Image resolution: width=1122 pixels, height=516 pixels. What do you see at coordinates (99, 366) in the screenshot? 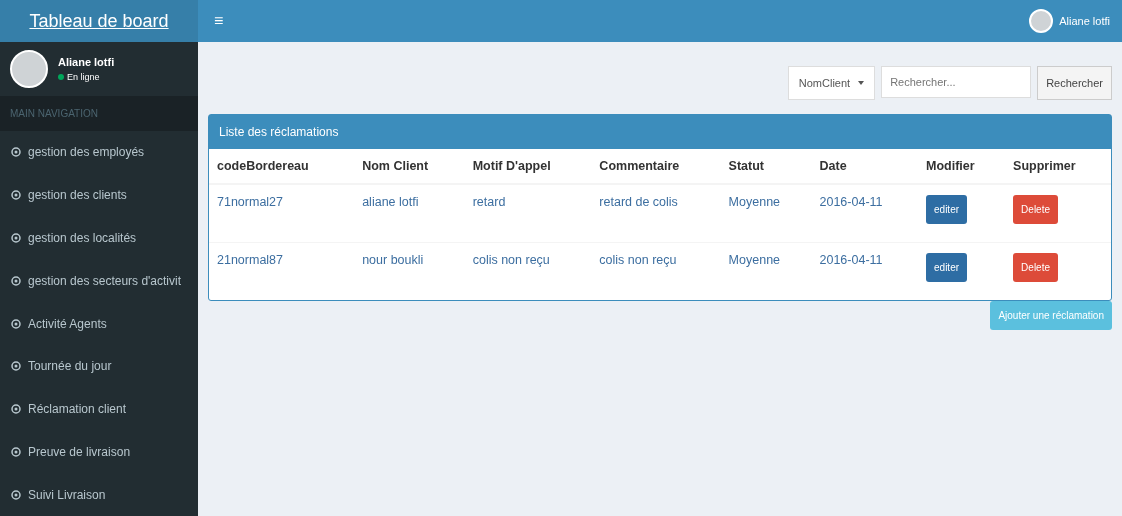
I see `sidebar-item: Tournée du jour` at bounding box center [99, 366].